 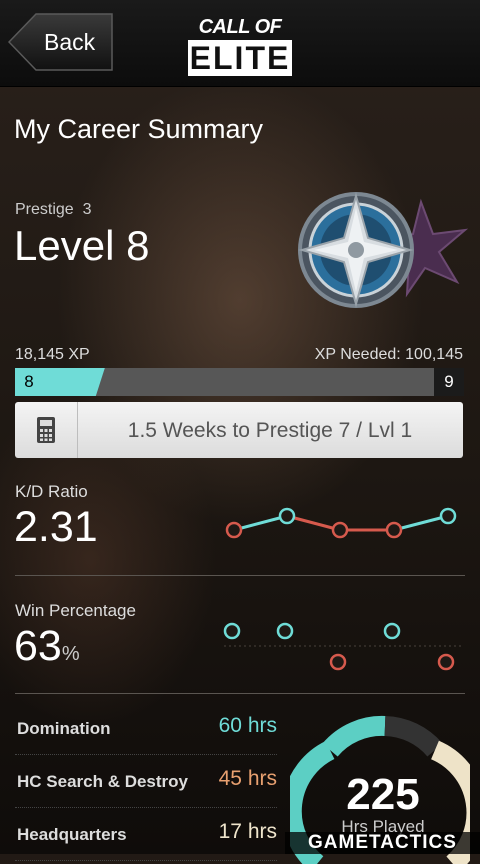 What do you see at coordinates (270, 430) in the screenshot?
I see `prestige-estimate-label: 1.5 Weeks to Prestige 7 / Lvl 1` at bounding box center [270, 430].